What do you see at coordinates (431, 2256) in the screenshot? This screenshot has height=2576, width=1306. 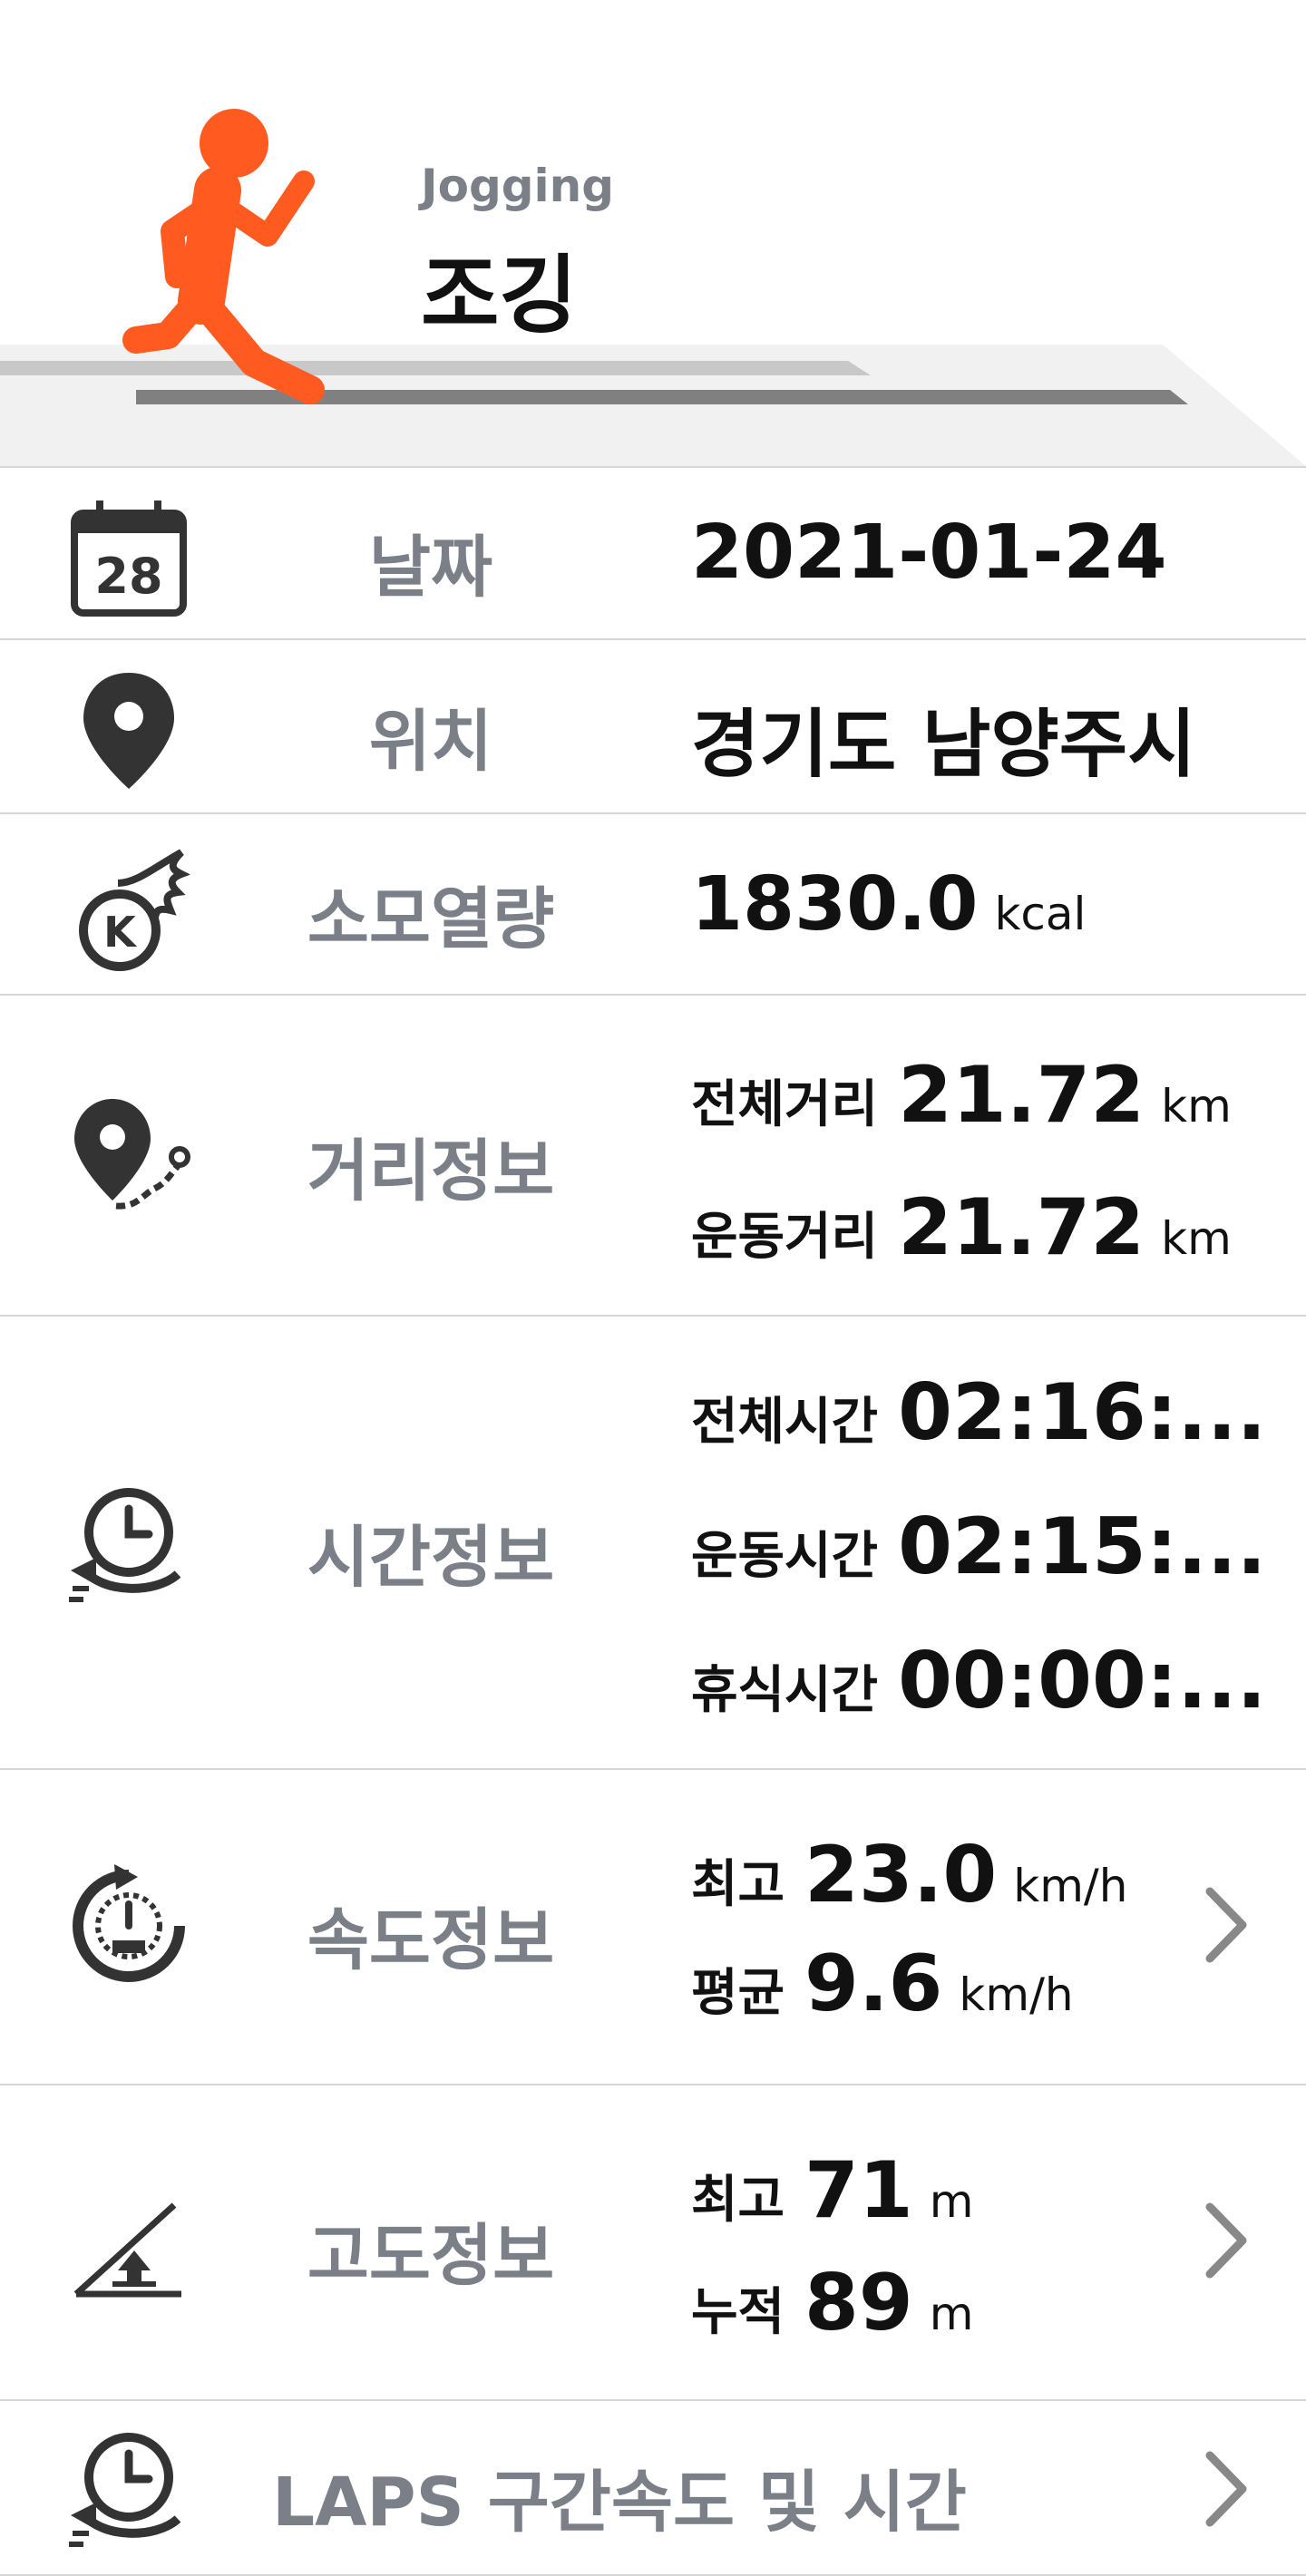 I see `altitude-label: 고도정보` at bounding box center [431, 2256].